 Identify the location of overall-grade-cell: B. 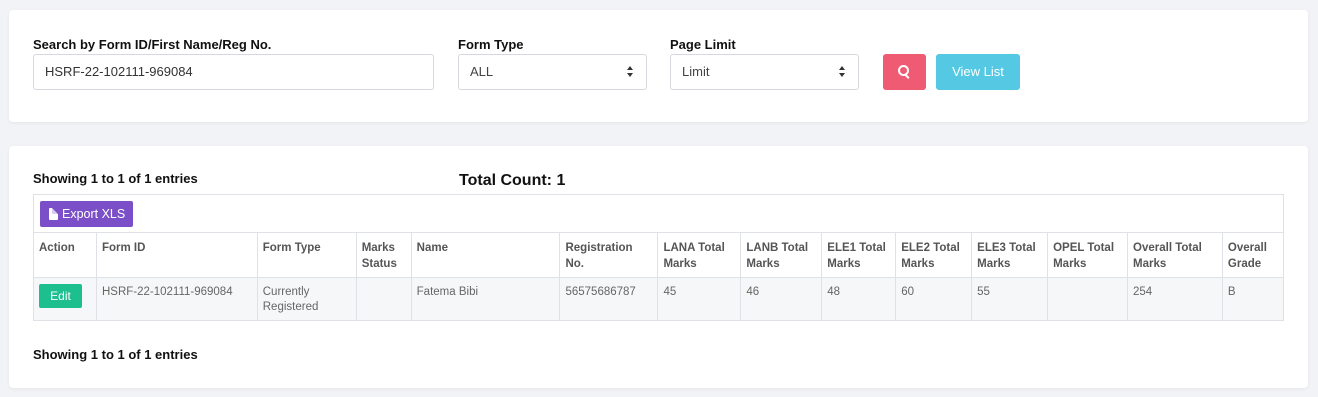
(1253, 299).